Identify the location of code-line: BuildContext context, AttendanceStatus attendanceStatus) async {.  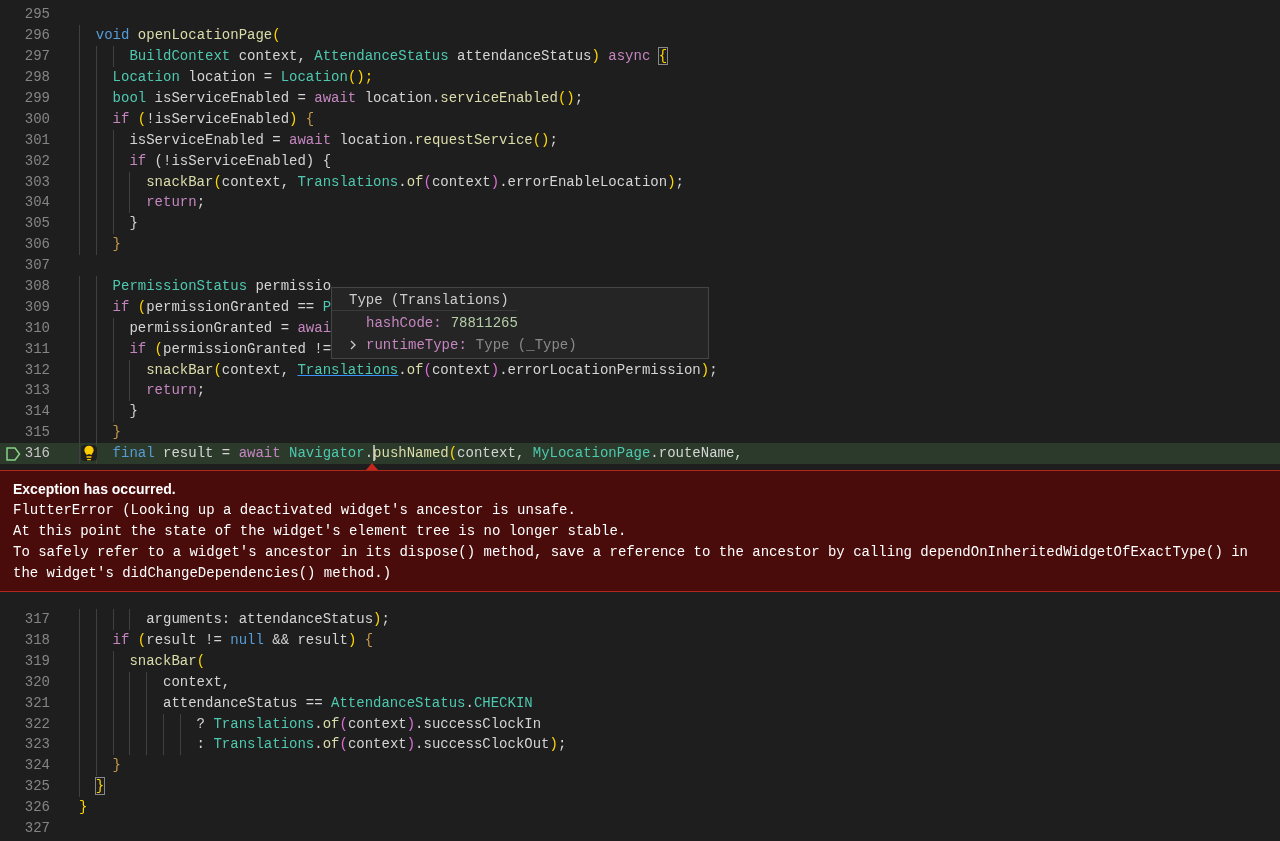
(398, 57).